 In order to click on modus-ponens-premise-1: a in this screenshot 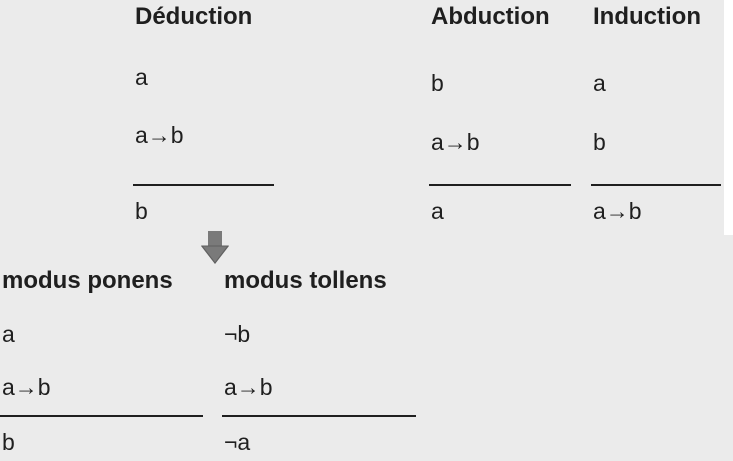, I will do `click(8, 334)`.